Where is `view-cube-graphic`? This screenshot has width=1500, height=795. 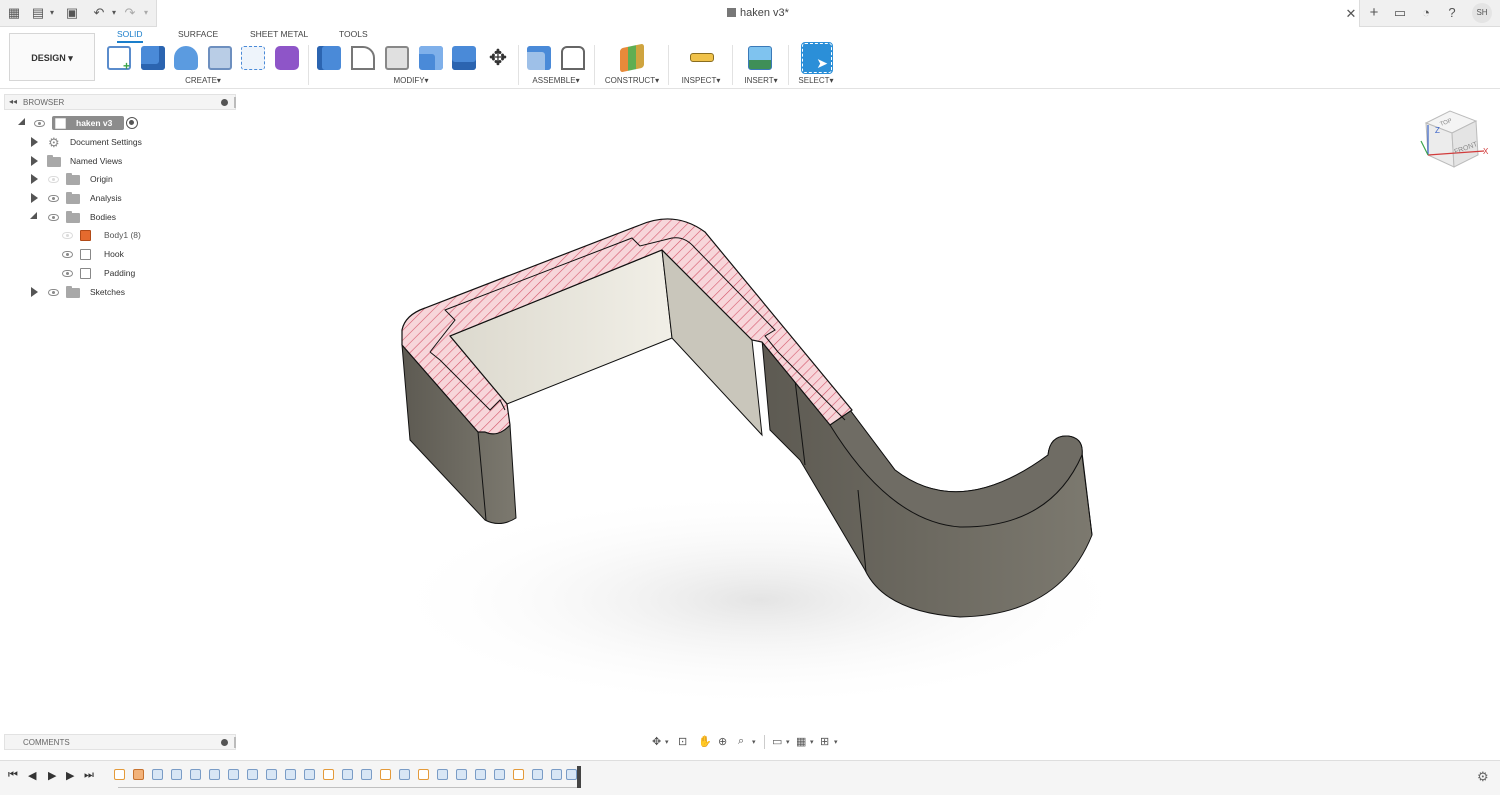 view-cube-graphic is located at coordinates (1454, 141).